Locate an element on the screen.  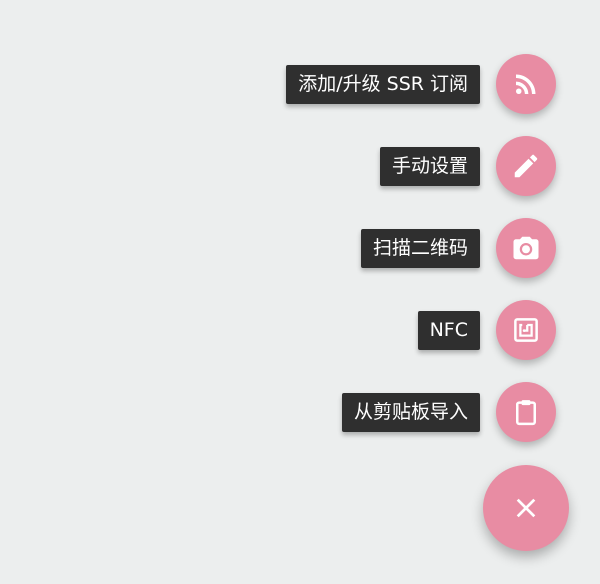
close-fab-button is located at coordinates (526, 508).